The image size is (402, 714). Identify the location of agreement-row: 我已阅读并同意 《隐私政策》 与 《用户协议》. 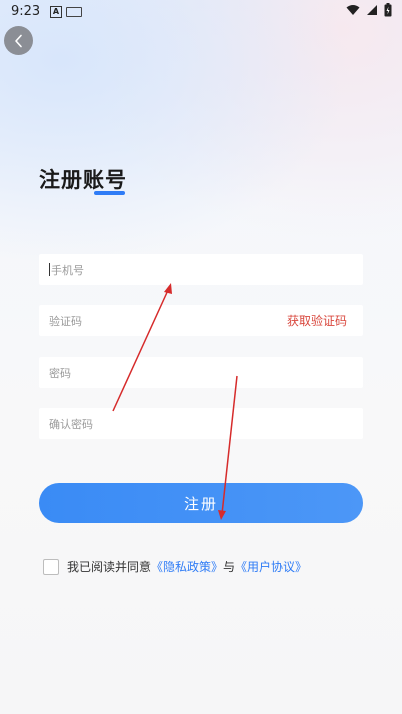
(175, 566).